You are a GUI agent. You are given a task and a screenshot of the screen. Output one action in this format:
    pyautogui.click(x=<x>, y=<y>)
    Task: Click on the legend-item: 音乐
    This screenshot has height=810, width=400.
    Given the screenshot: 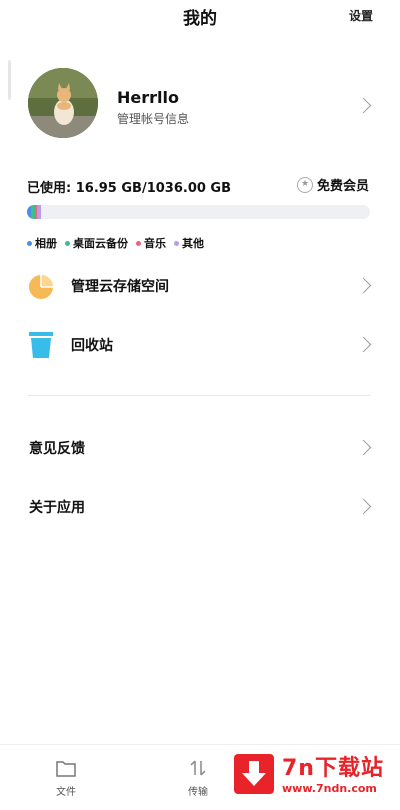 What is the action you would take?
    pyautogui.click(x=151, y=243)
    